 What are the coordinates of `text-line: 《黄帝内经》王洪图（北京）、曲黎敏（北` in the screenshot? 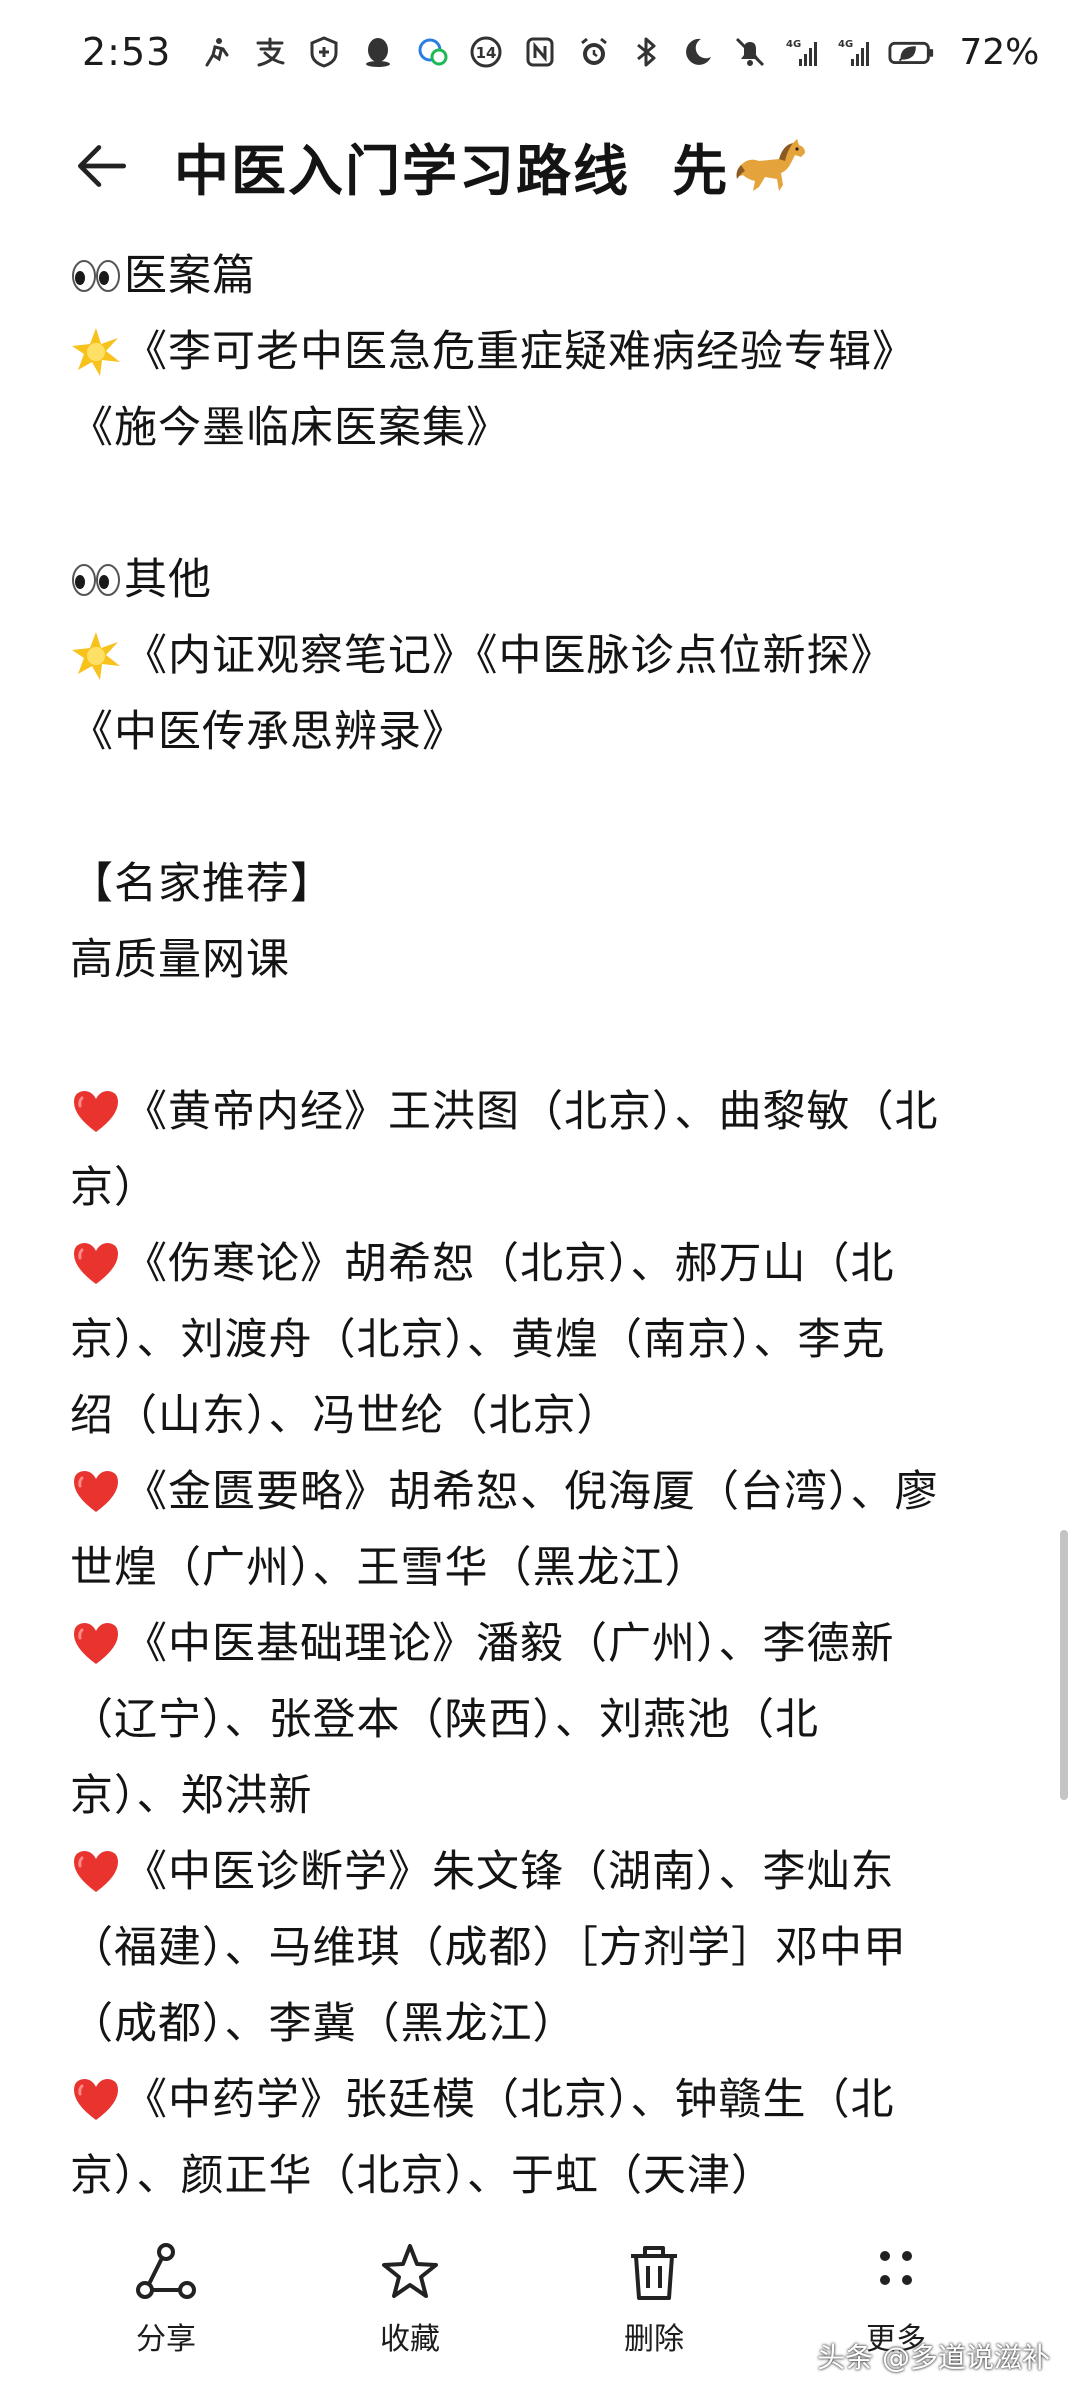 It's located at (542, 1112).